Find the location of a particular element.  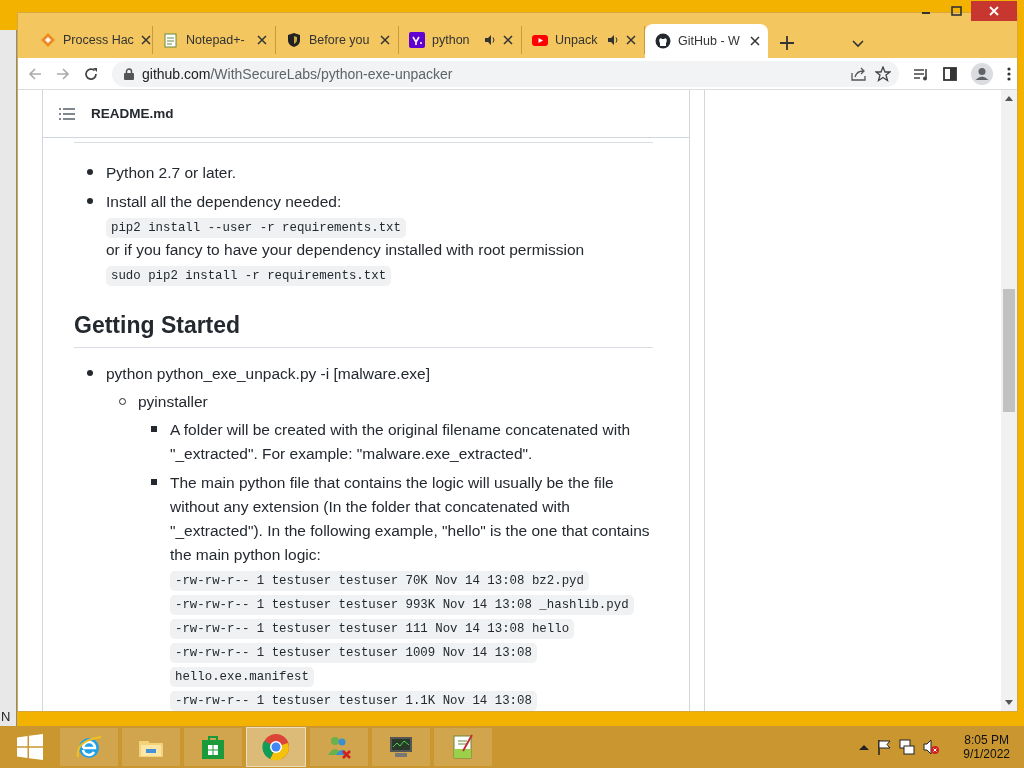

new-tab-icon is located at coordinates (787, 43).